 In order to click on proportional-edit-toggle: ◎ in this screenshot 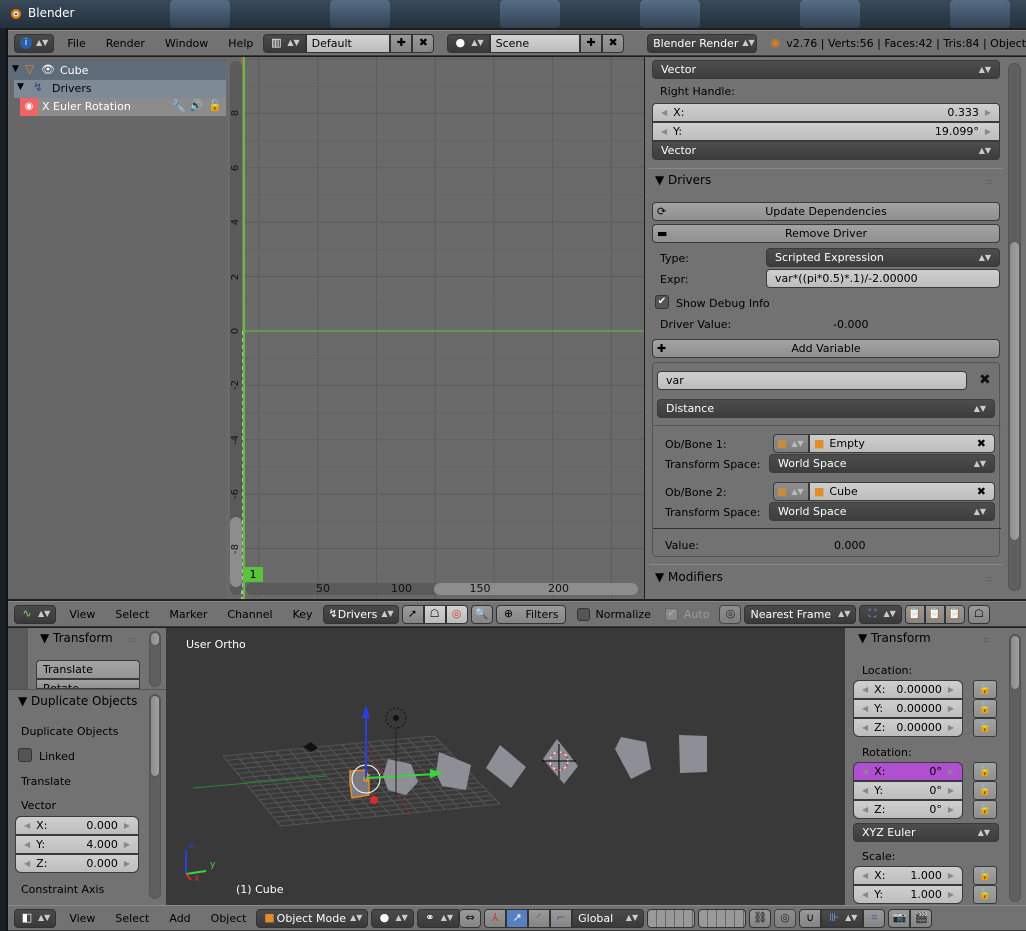, I will do `click(785, 918)`.